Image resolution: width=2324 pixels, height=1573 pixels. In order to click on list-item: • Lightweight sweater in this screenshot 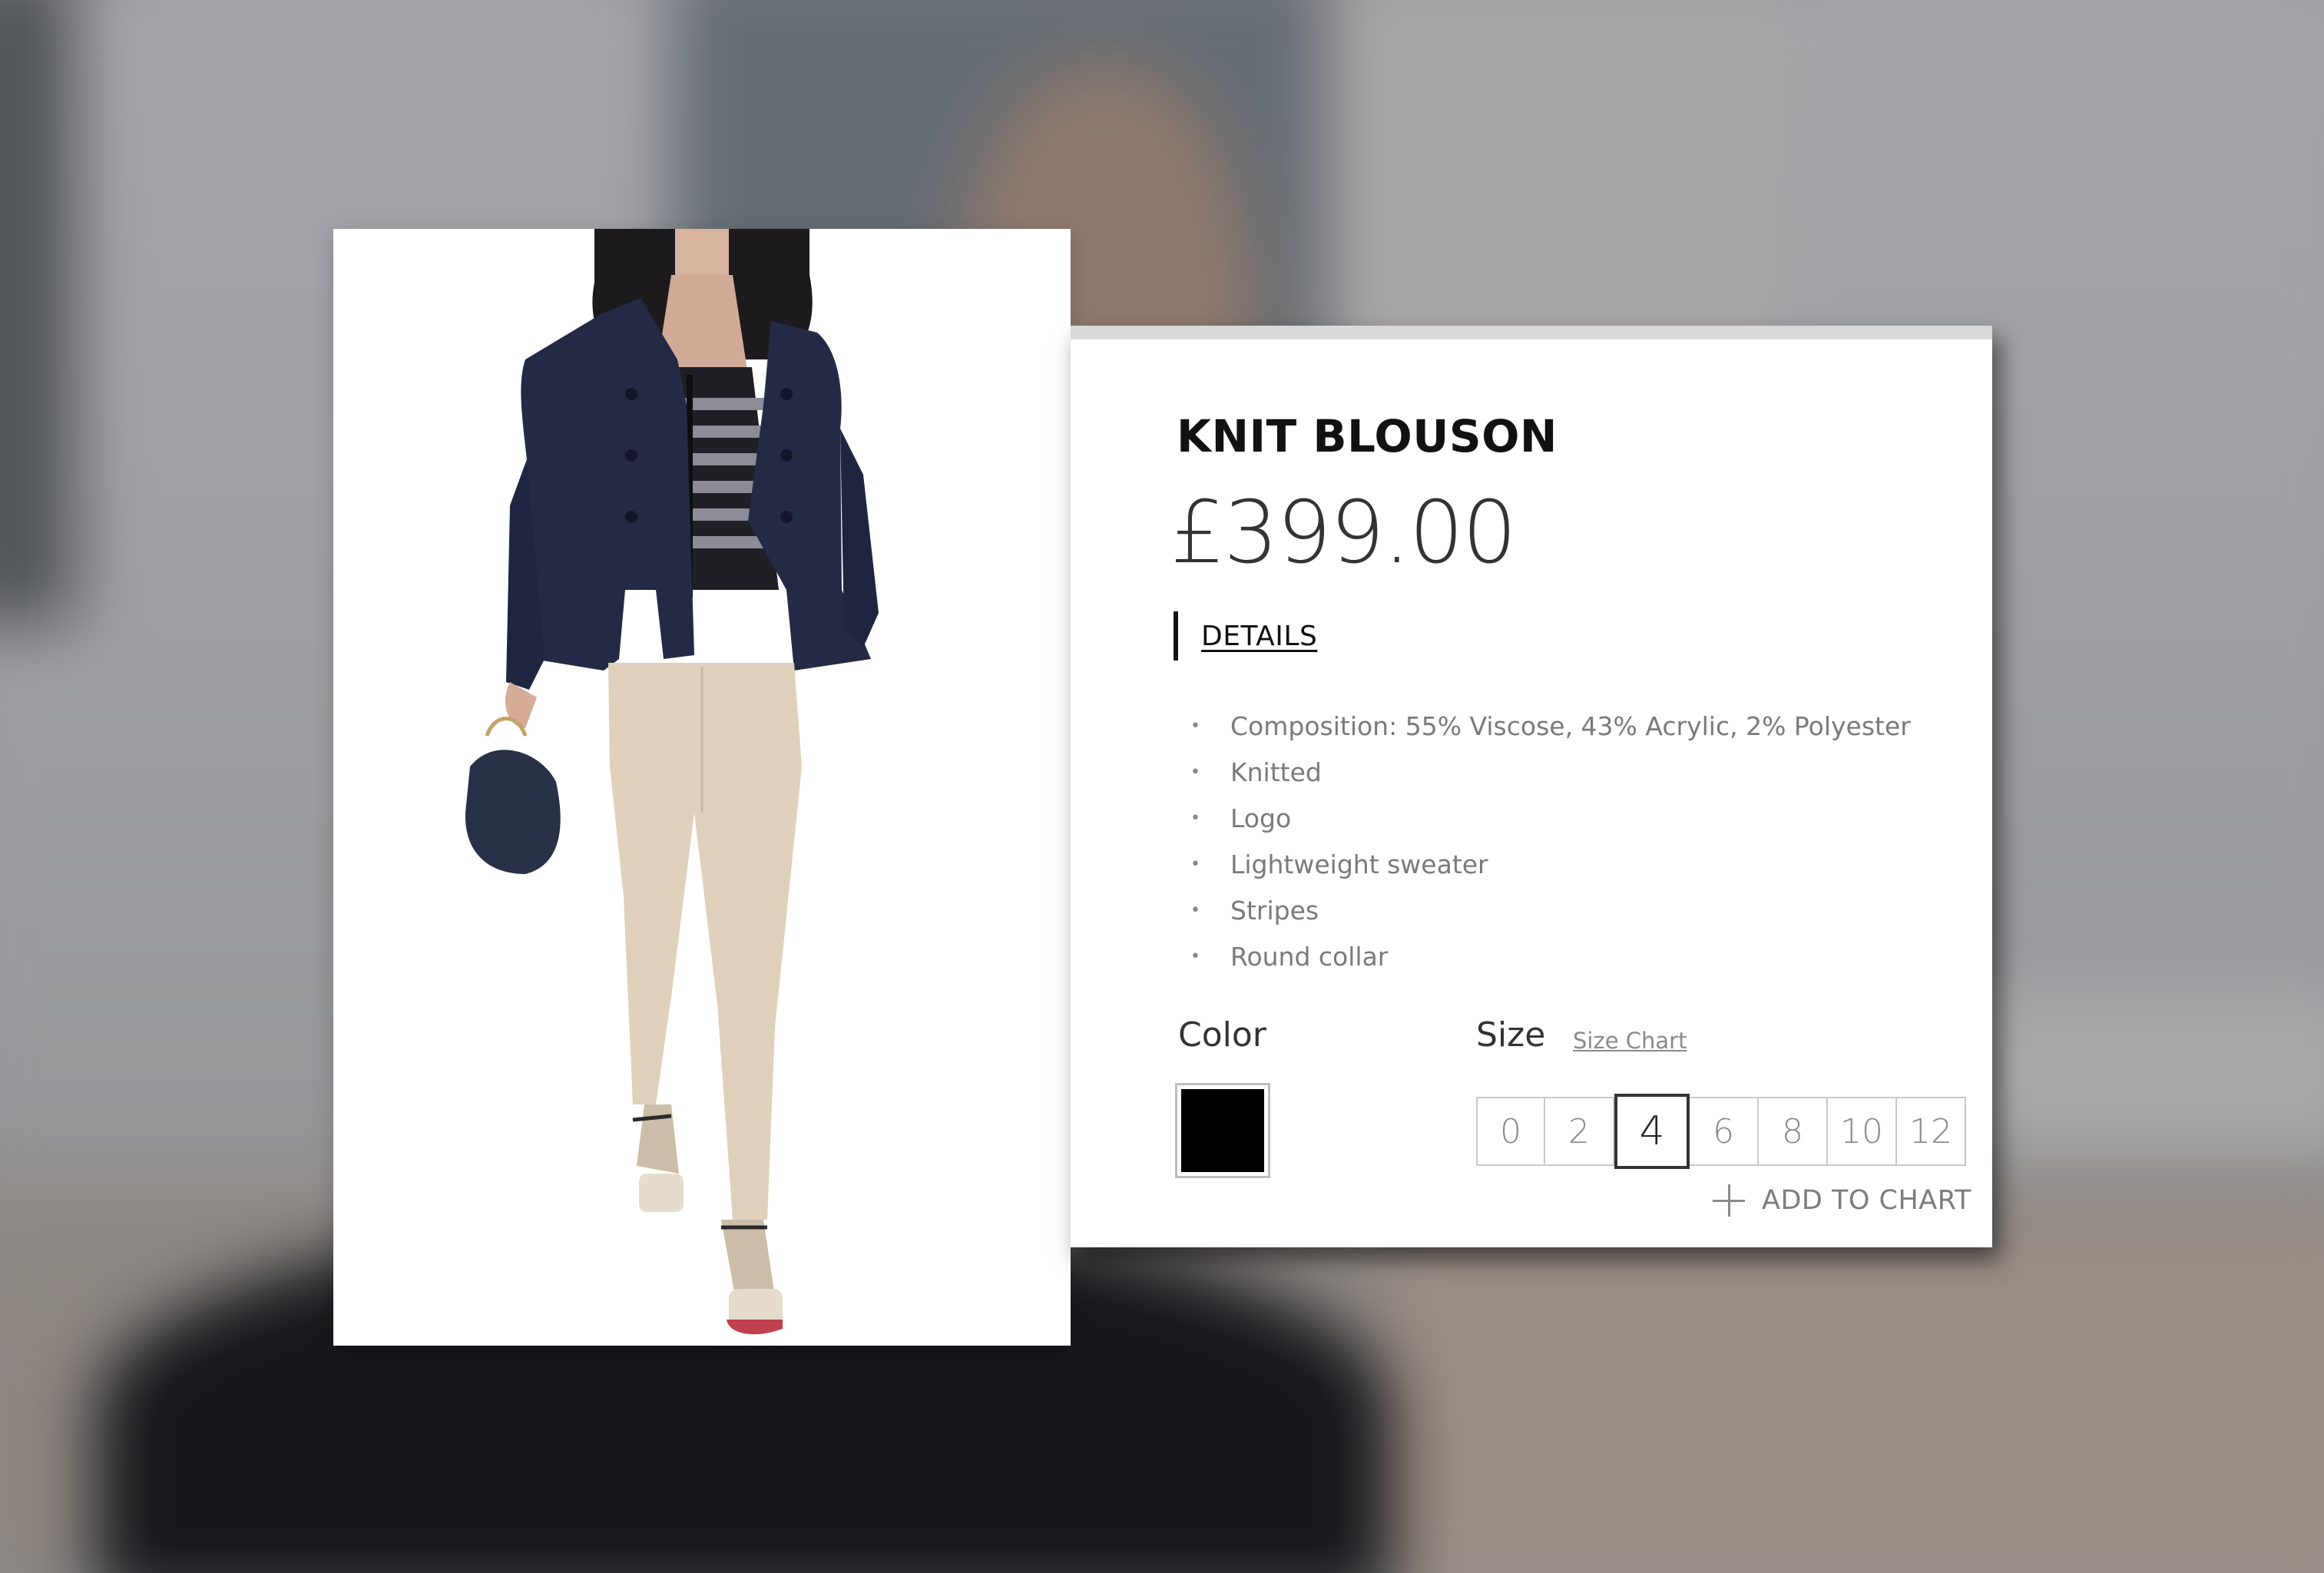, I will do `click(1550, 865)`.